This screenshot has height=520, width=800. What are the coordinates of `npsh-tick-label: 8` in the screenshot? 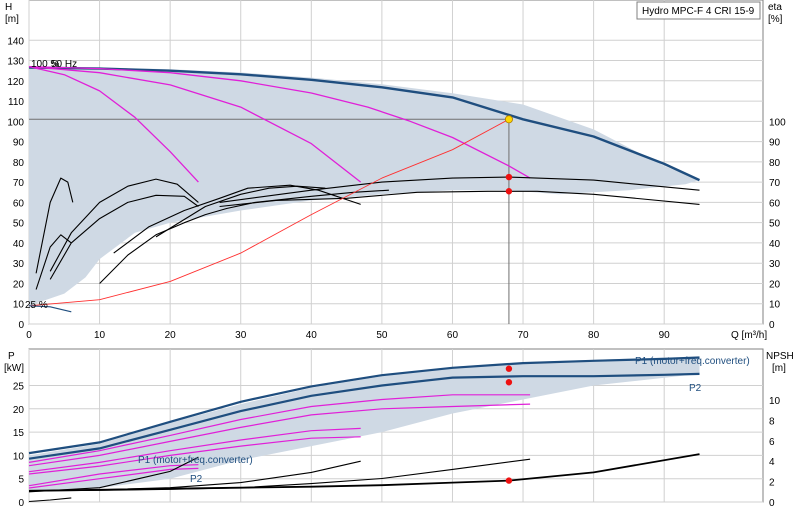 It's located at (772, 421).